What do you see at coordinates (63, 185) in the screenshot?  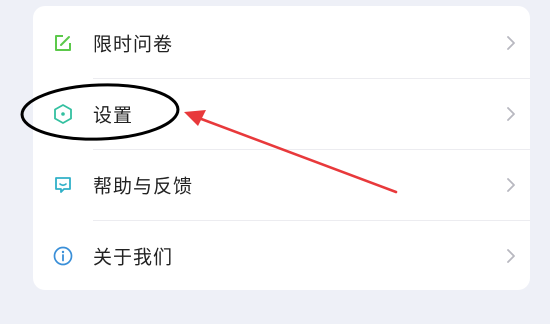 I see `feedback-chat-icon` at bounding box center [63, 185].